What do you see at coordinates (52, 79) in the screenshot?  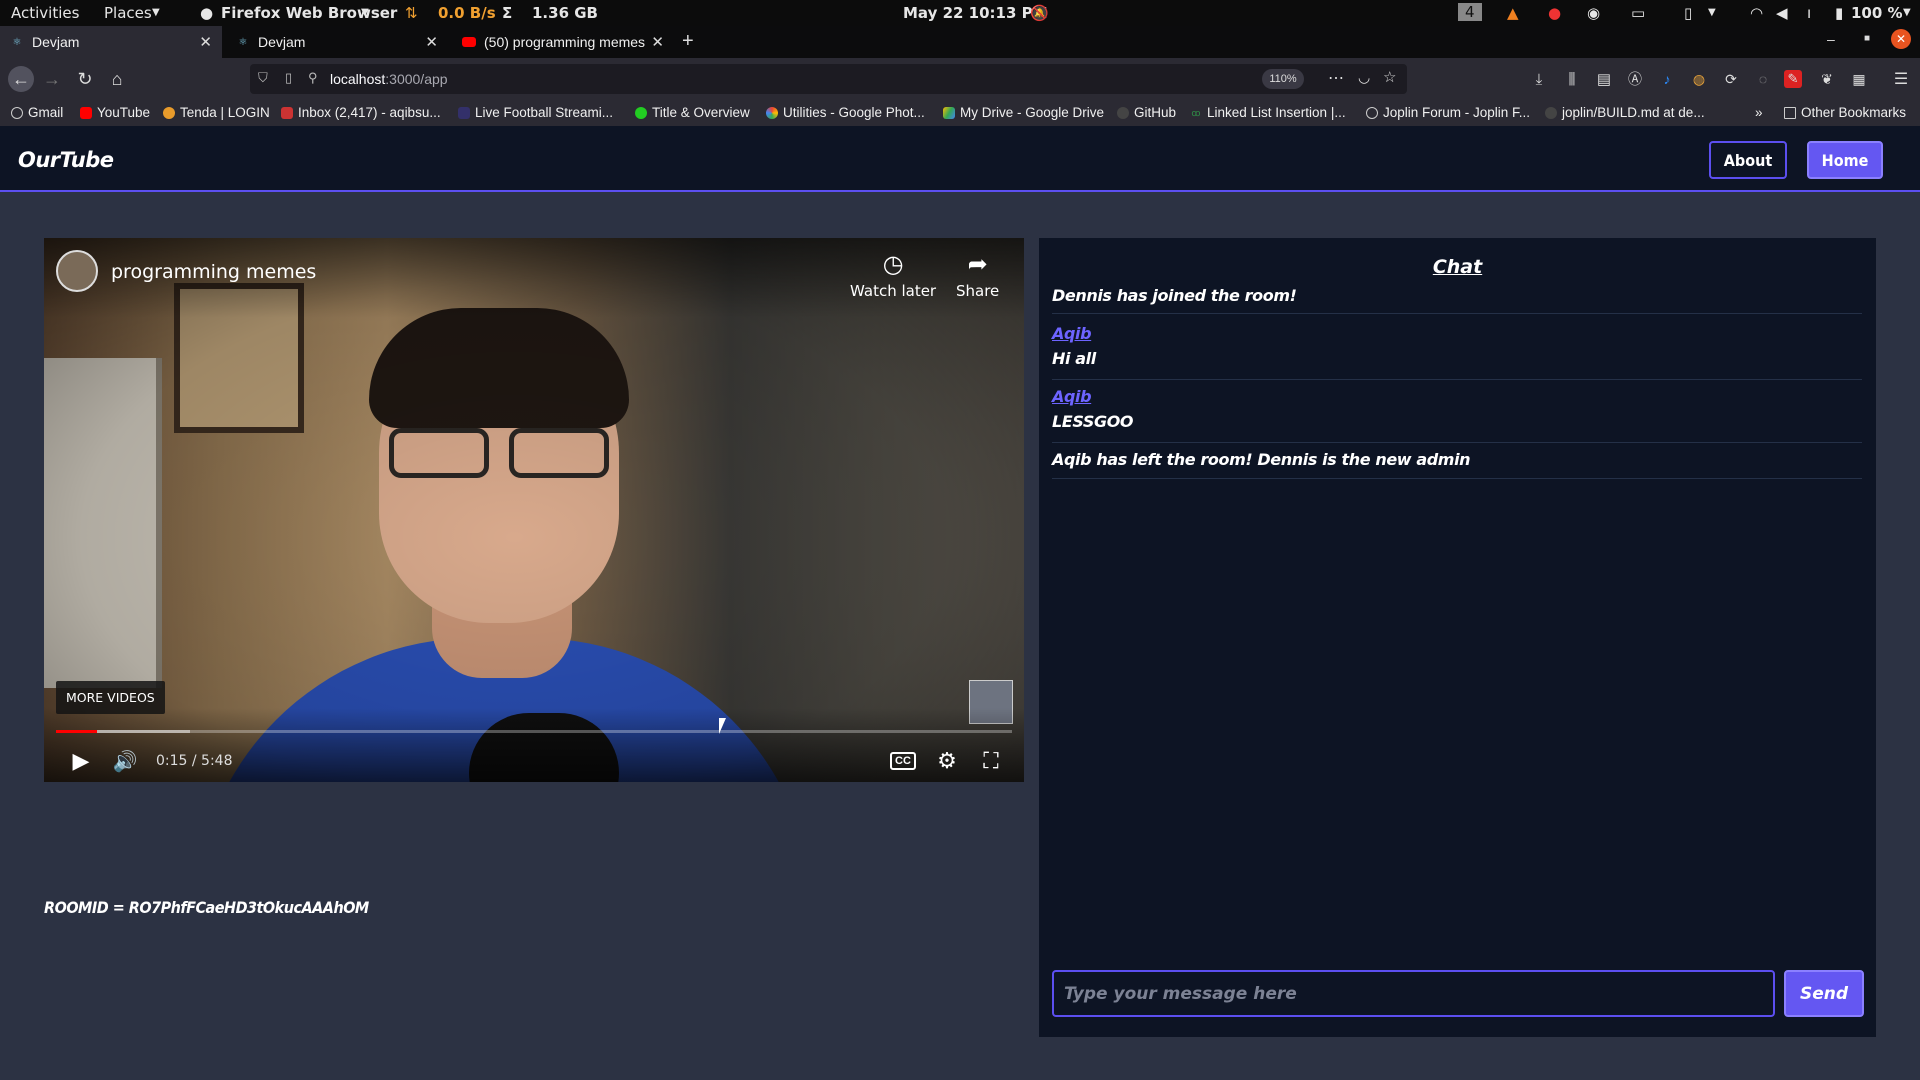 I see `forward-button: →` at bounding box center [52, 79].